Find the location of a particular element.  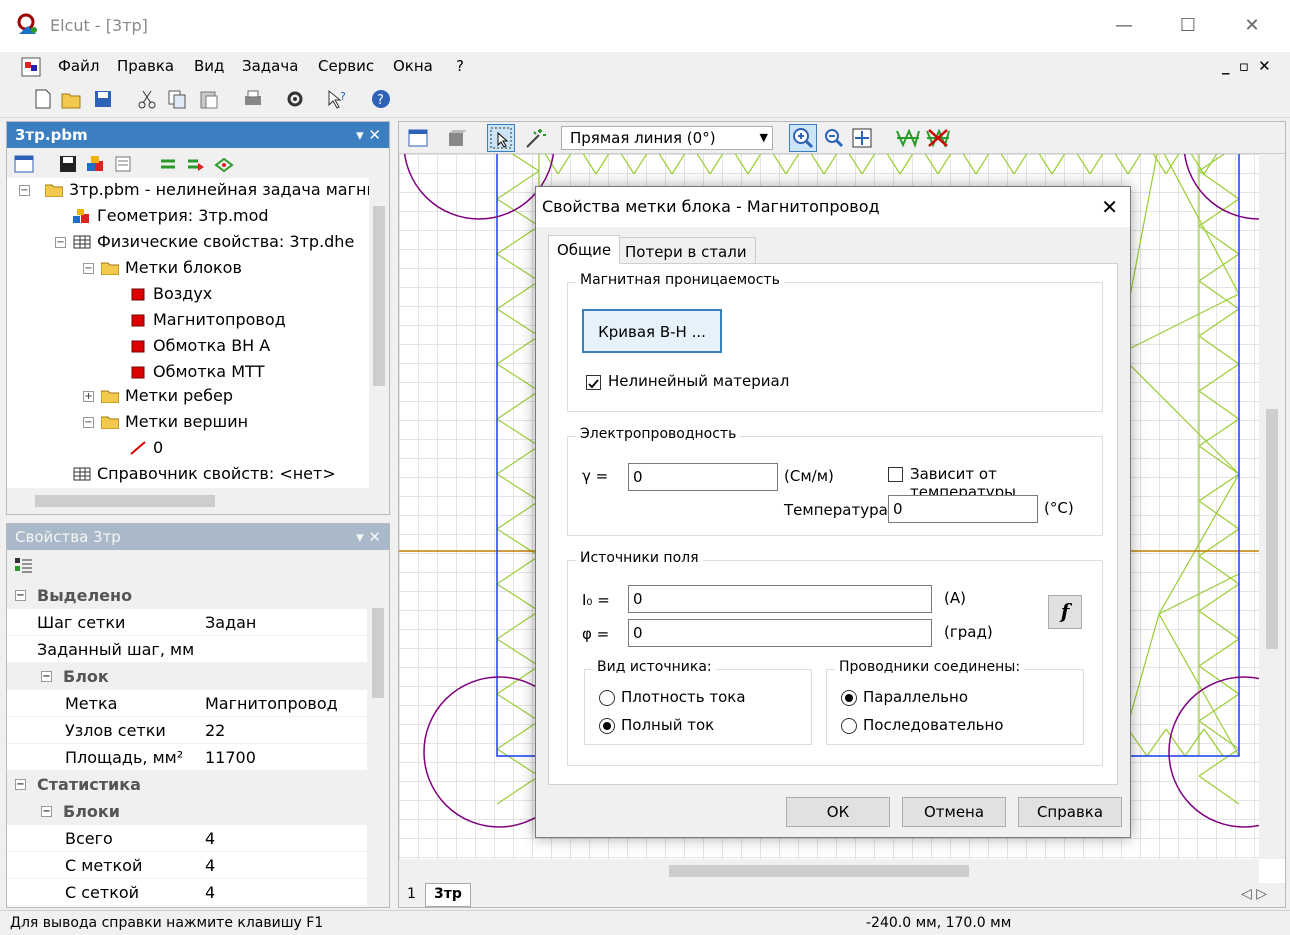

tab-nav-icon: ◁ ▷ is located at coordinates (1254, 894).